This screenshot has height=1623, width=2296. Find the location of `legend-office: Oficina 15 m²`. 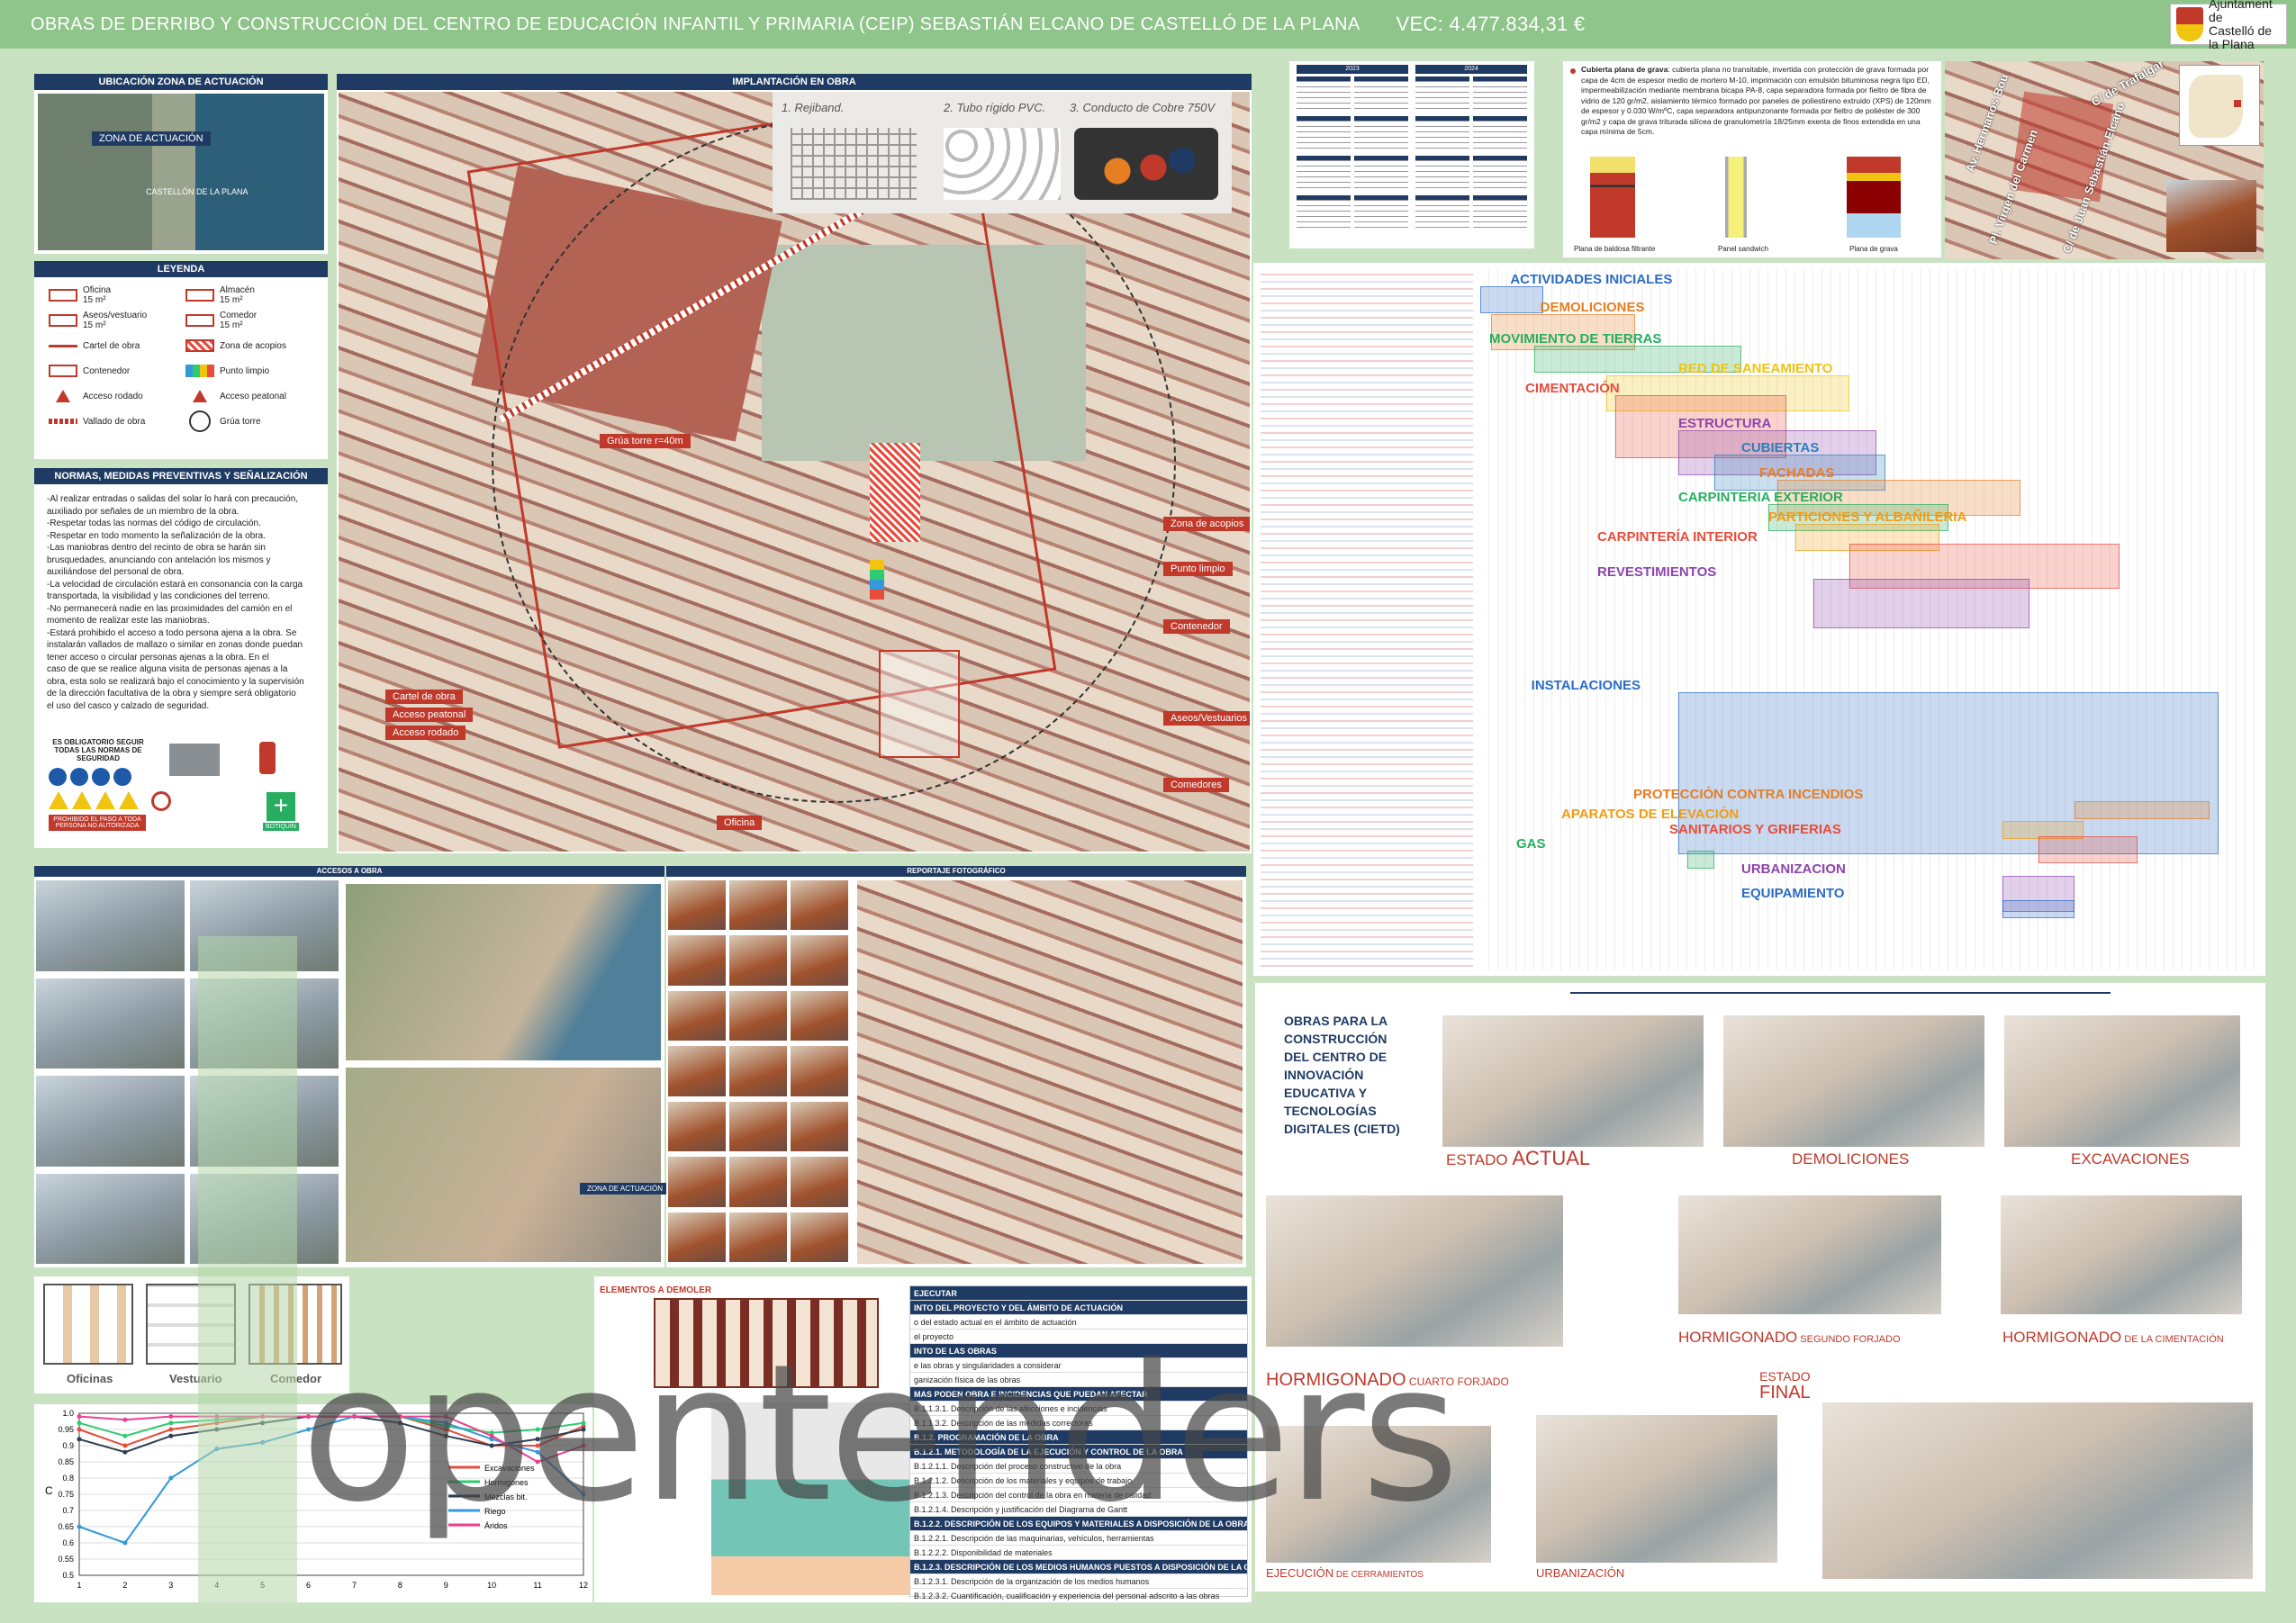

legend-office: Oficina 15 m² is located at coordinates (113, 295).